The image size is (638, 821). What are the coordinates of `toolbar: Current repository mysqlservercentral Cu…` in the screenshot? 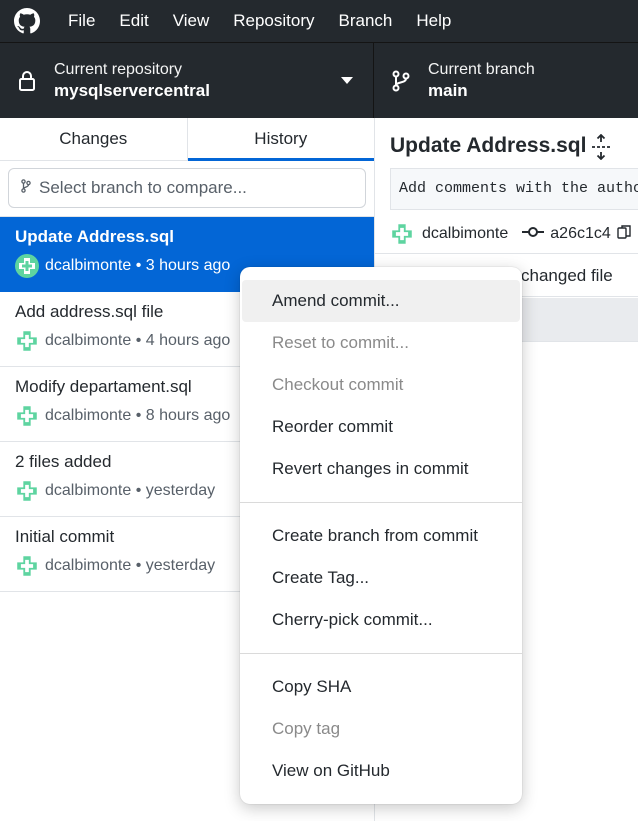 It's located at (319, 80).